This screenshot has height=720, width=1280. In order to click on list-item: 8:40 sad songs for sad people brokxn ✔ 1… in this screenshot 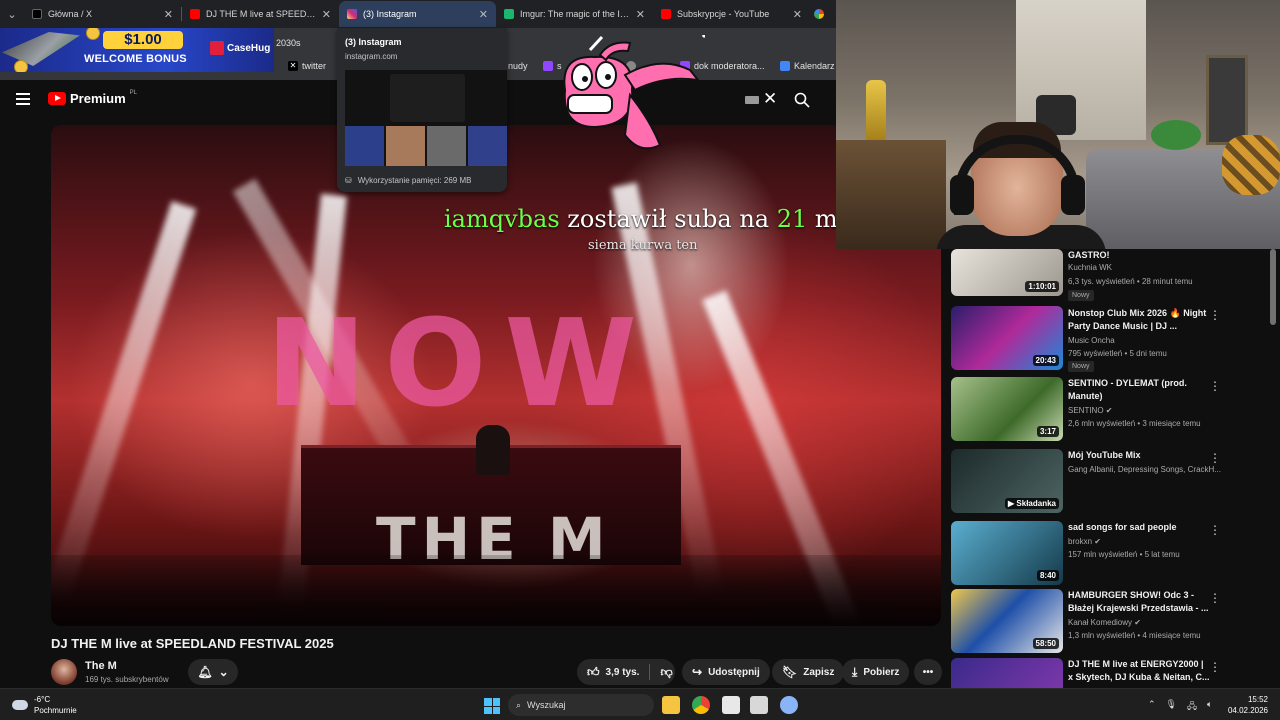, I will do `click(1115, 553)`.